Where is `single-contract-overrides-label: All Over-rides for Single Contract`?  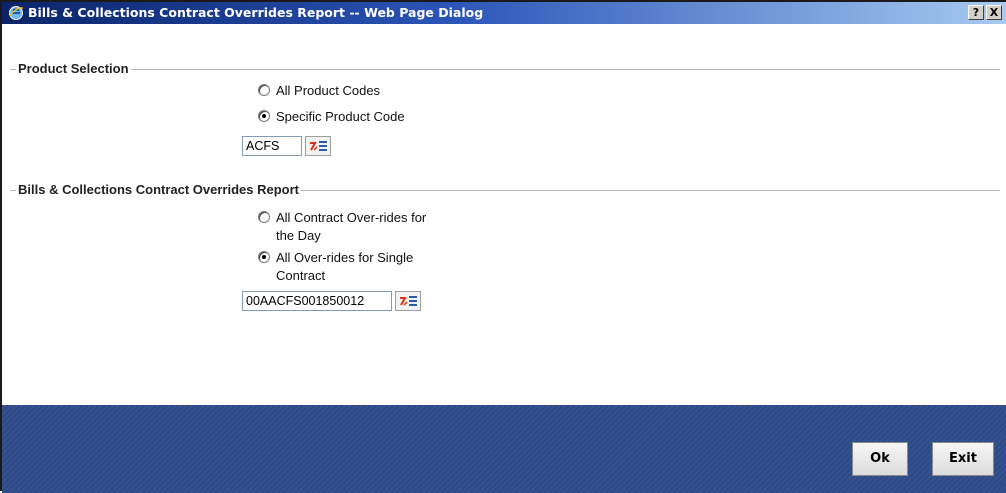 single-contract-overrides-label: All Over-rides for Single Contract is located at coordinates (344, 267).